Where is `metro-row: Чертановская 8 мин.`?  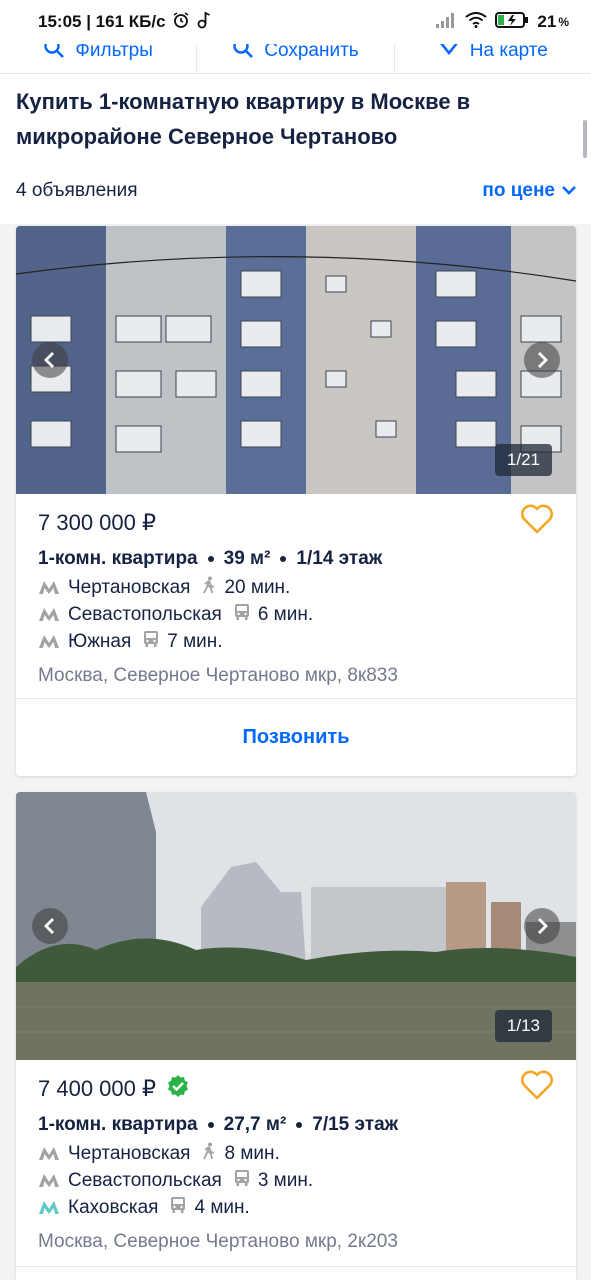
metro-row: Чертановская 8 мин. is located at coordinates (296, 1153).